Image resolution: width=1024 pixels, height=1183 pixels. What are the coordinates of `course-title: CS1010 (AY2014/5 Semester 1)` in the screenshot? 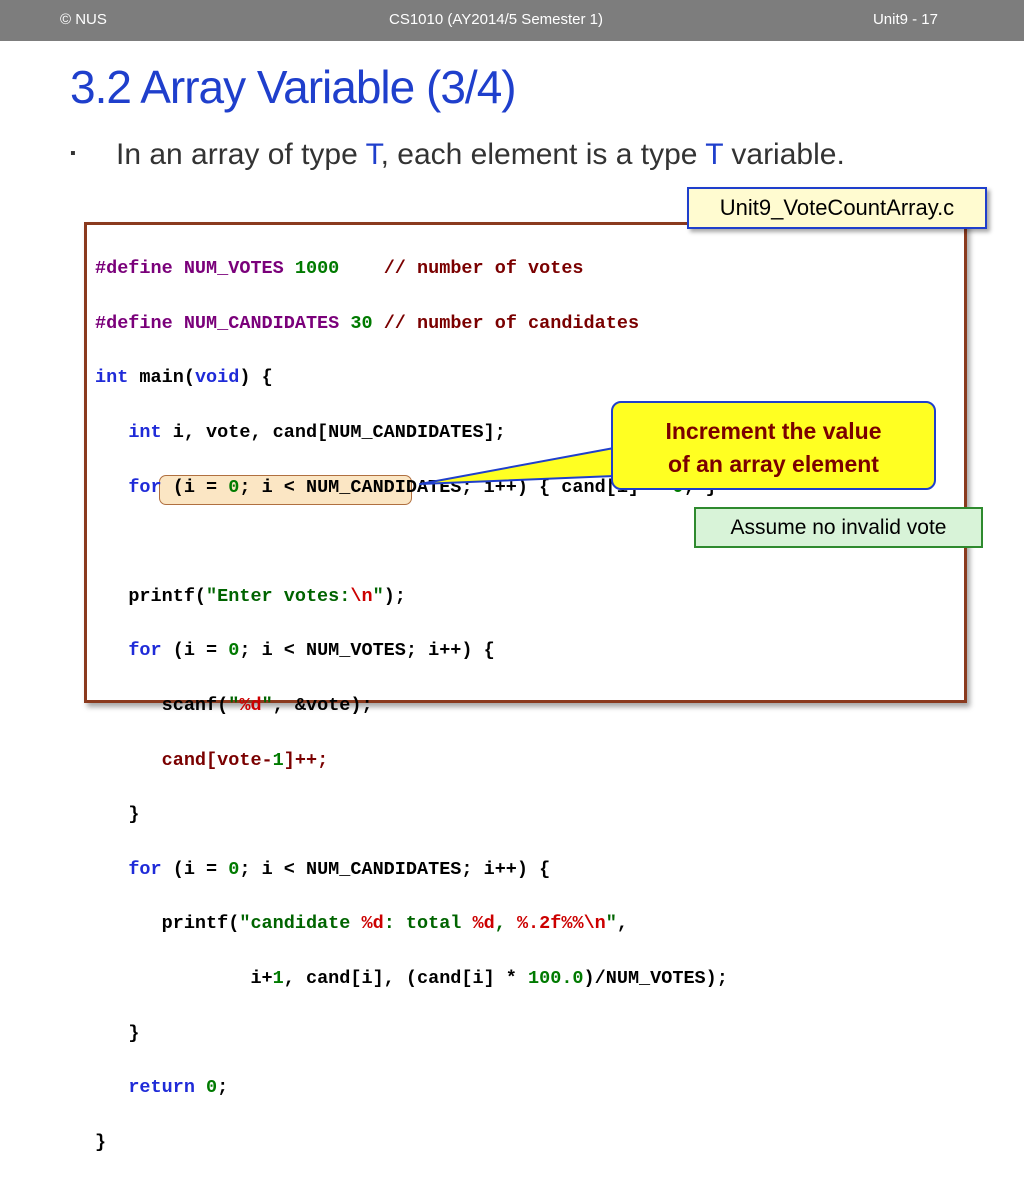 It's located at (496, 19).